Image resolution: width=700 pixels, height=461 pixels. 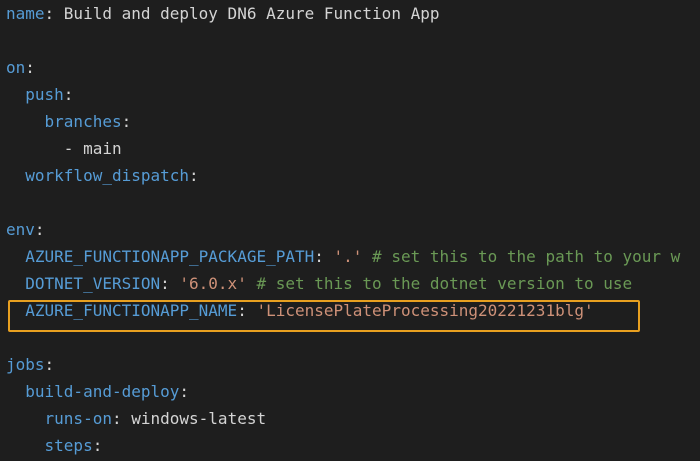 I want to click on yaml-key-branches: branches, so click(x=83, y=121).